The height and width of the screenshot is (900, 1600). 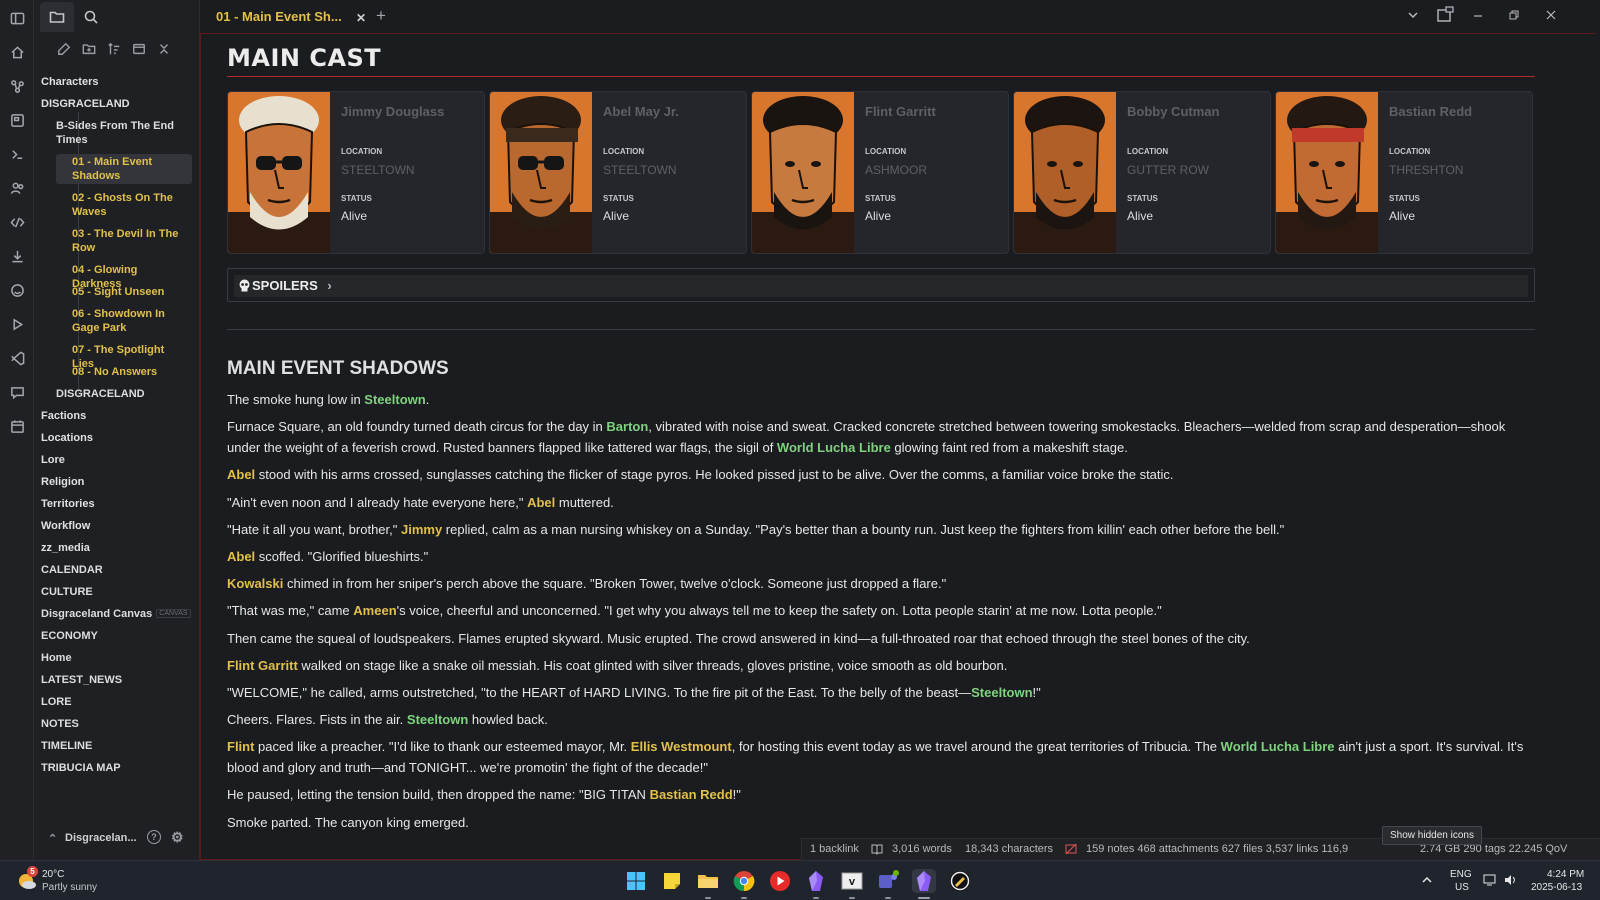 I want to click on teams-icon, so click(x=888, y=881).